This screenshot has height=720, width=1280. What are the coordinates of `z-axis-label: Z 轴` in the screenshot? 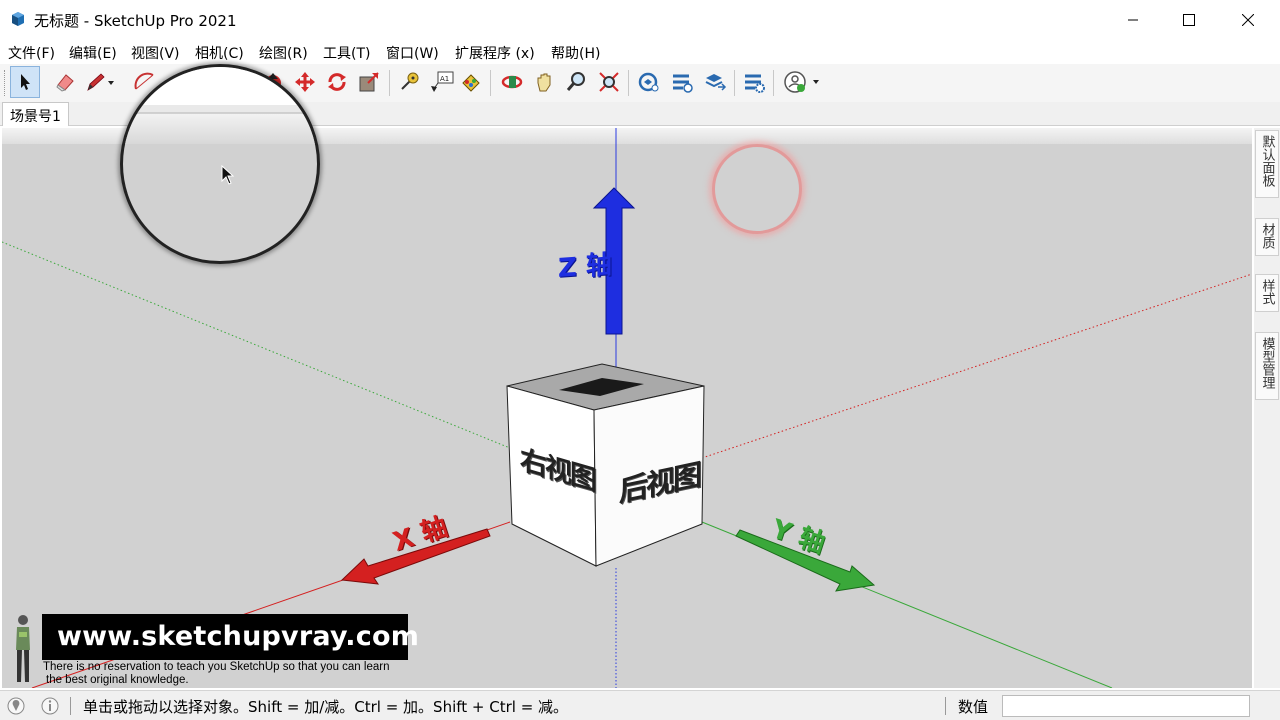 It's located at (585, 267).